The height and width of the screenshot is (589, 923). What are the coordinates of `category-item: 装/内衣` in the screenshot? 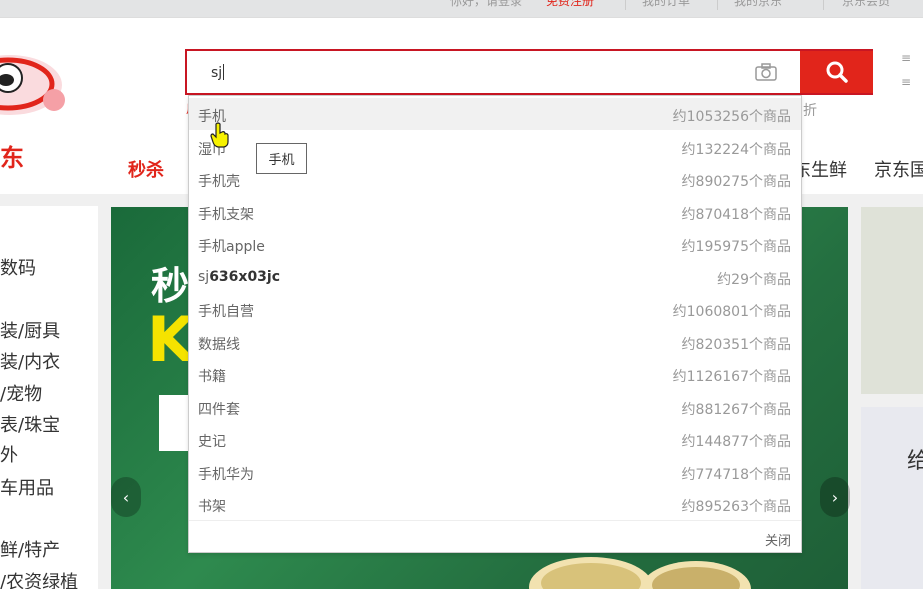 It's located at (30, 361).